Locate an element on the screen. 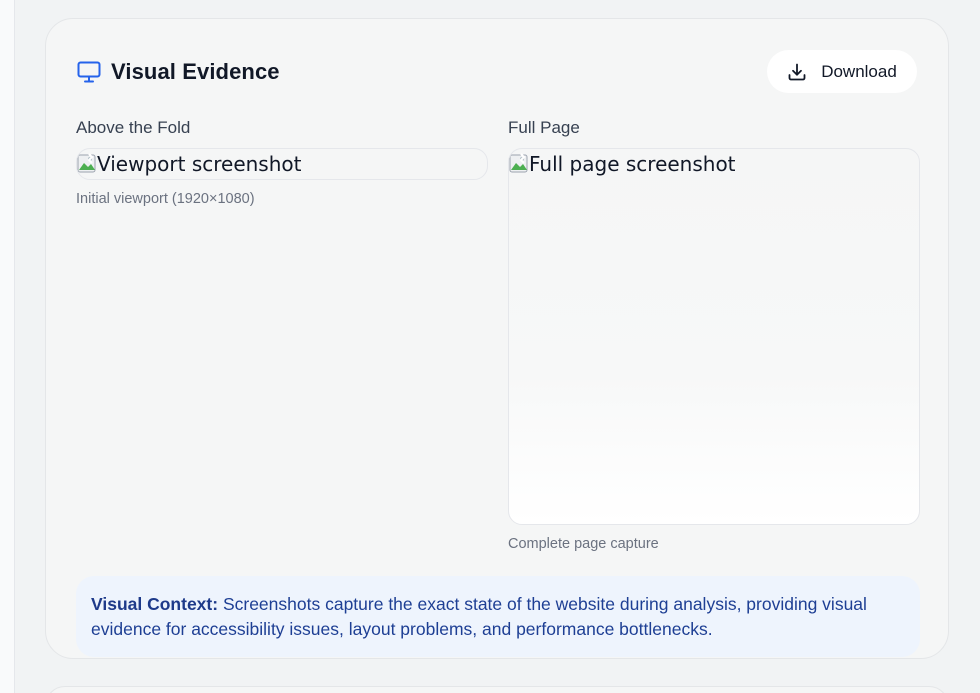  viewport-broken-image: Viewport screenshot is located at coordinates (189, 164).